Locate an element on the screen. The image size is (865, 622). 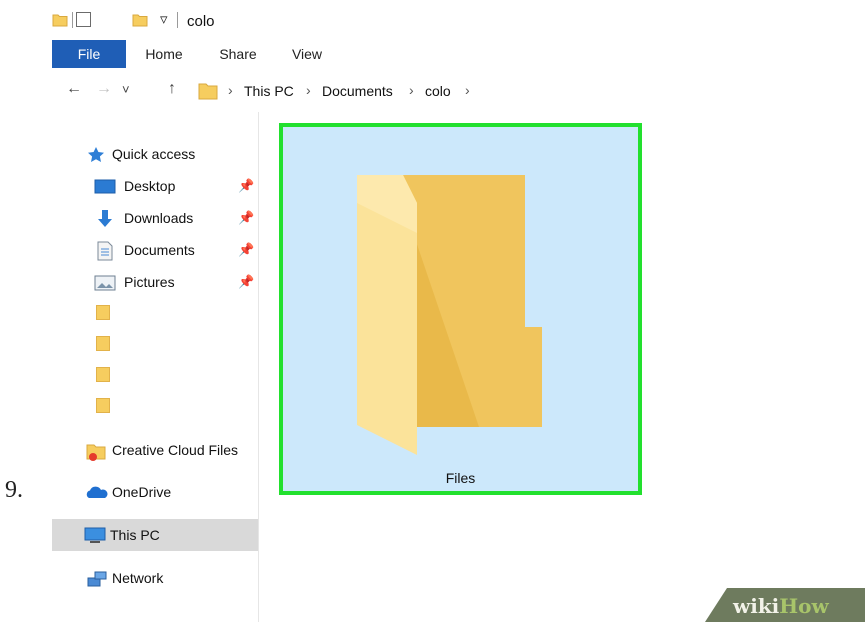
computer-icon is located at coordinates (95, 538).